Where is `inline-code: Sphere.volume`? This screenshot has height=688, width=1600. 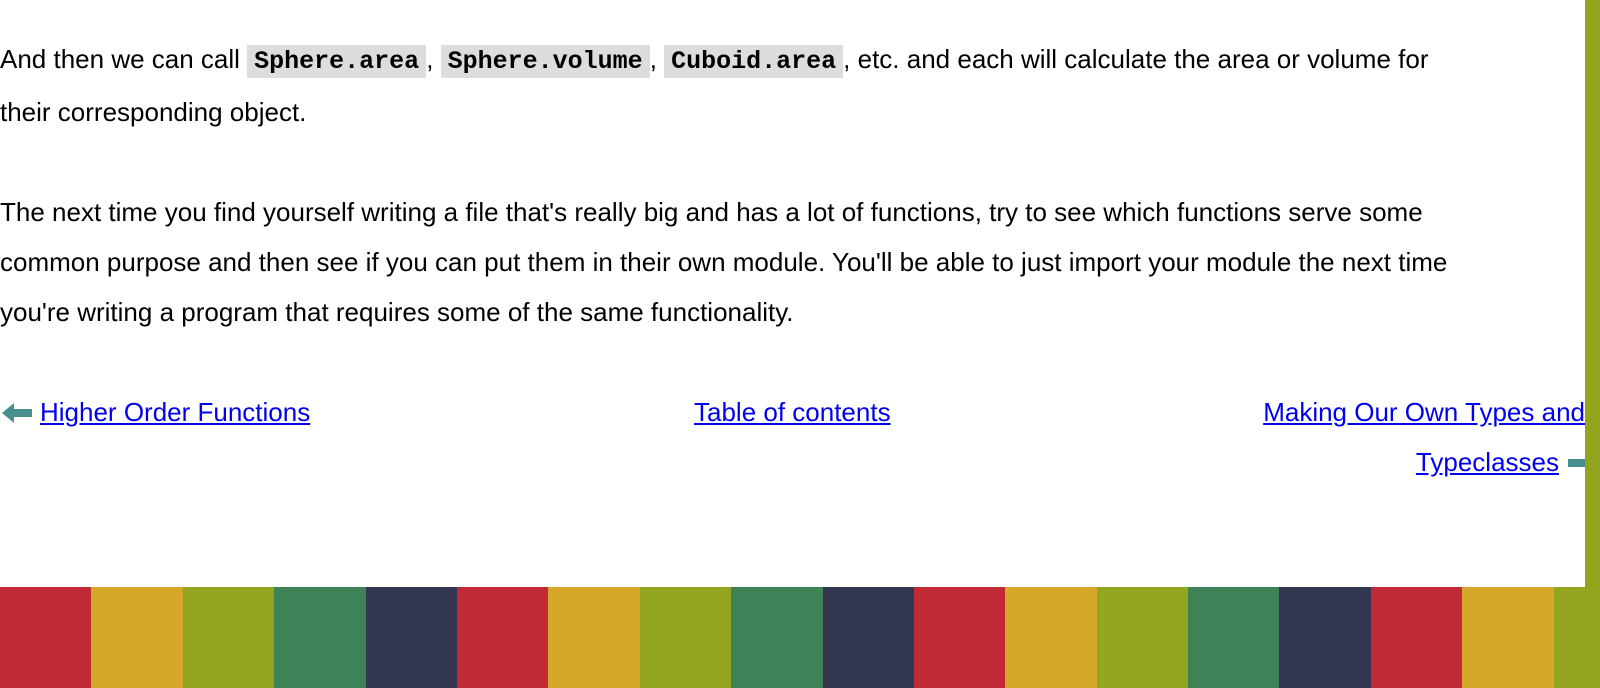 inline-code: Sphere.volume is located at coordinates (545, 61).